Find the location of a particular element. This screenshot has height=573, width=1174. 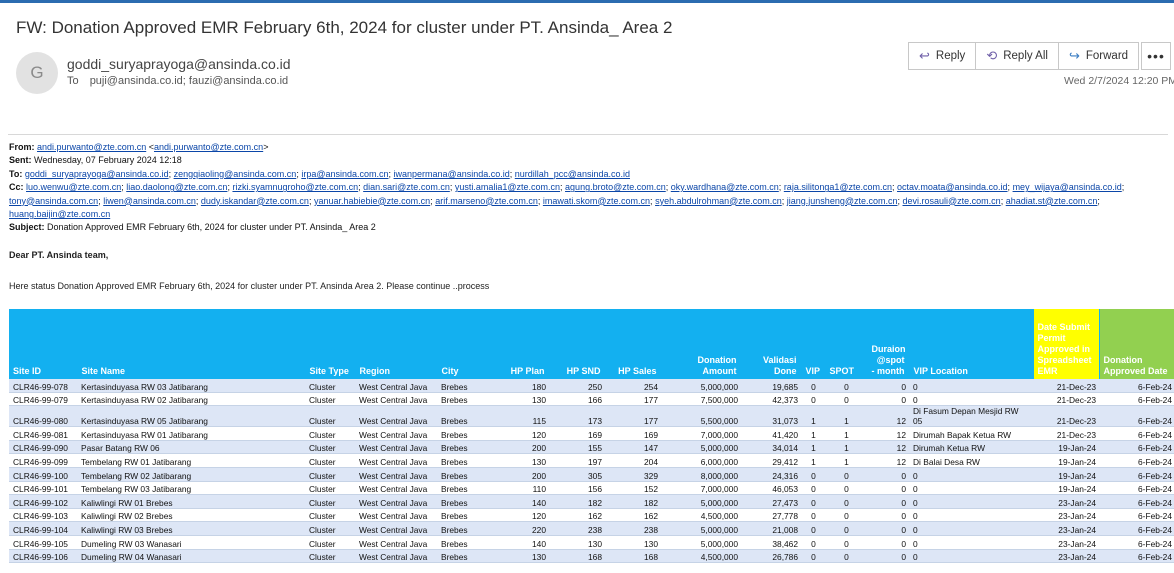

cc-address-link: devi.rosauli@zte.com.cn is located at coordinates (952, 201).